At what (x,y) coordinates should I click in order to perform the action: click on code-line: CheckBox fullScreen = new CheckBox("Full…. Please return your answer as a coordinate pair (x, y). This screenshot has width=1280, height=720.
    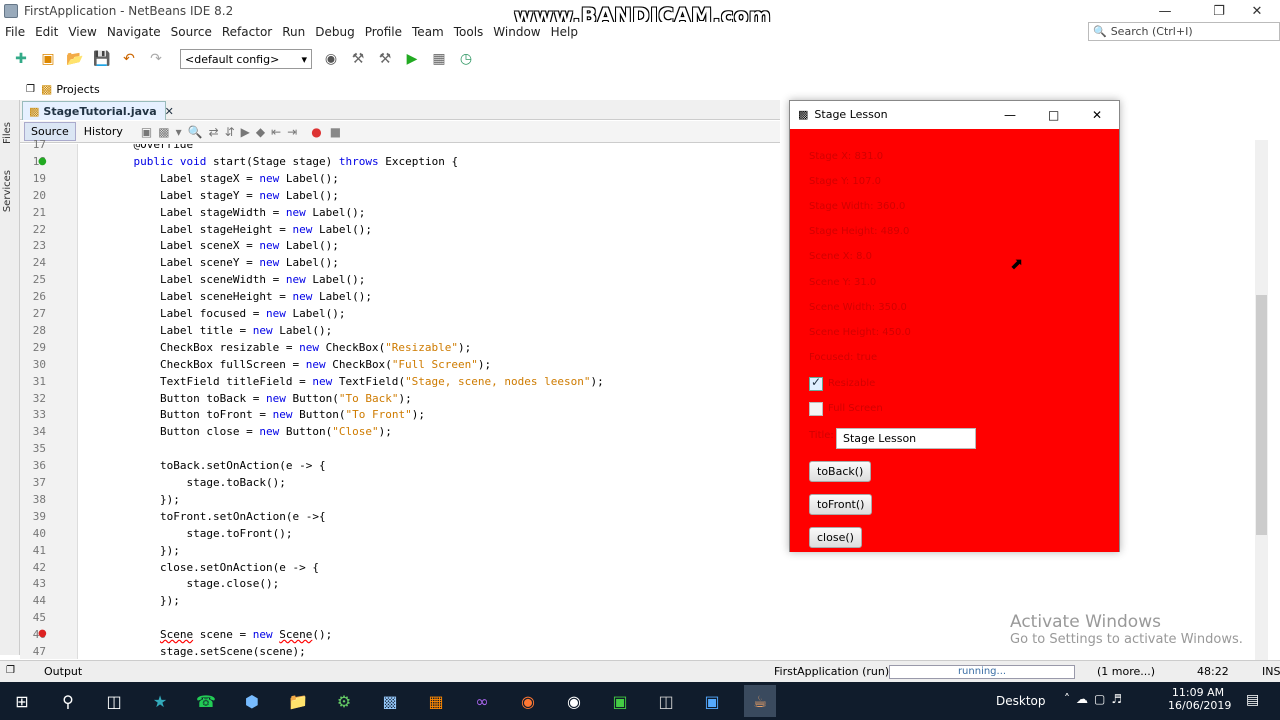
    Looking at the image, I should click on (325, 364).